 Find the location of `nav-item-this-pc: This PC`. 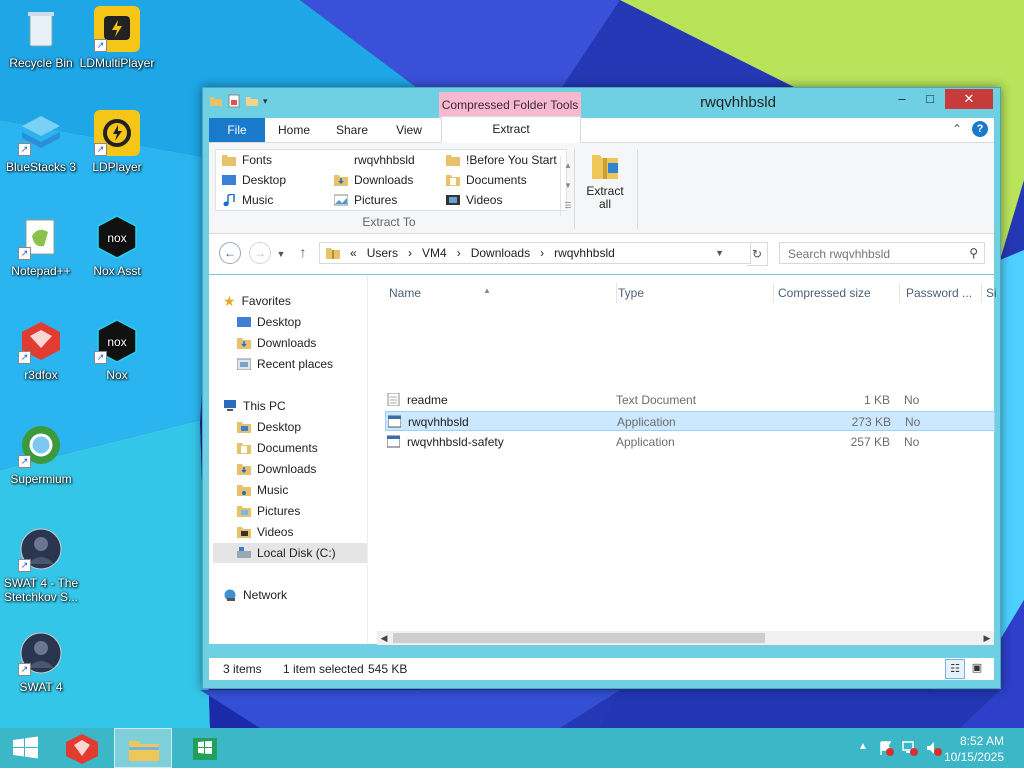

nav-item-this-pc: This PC is located at coordinates (254, 406).